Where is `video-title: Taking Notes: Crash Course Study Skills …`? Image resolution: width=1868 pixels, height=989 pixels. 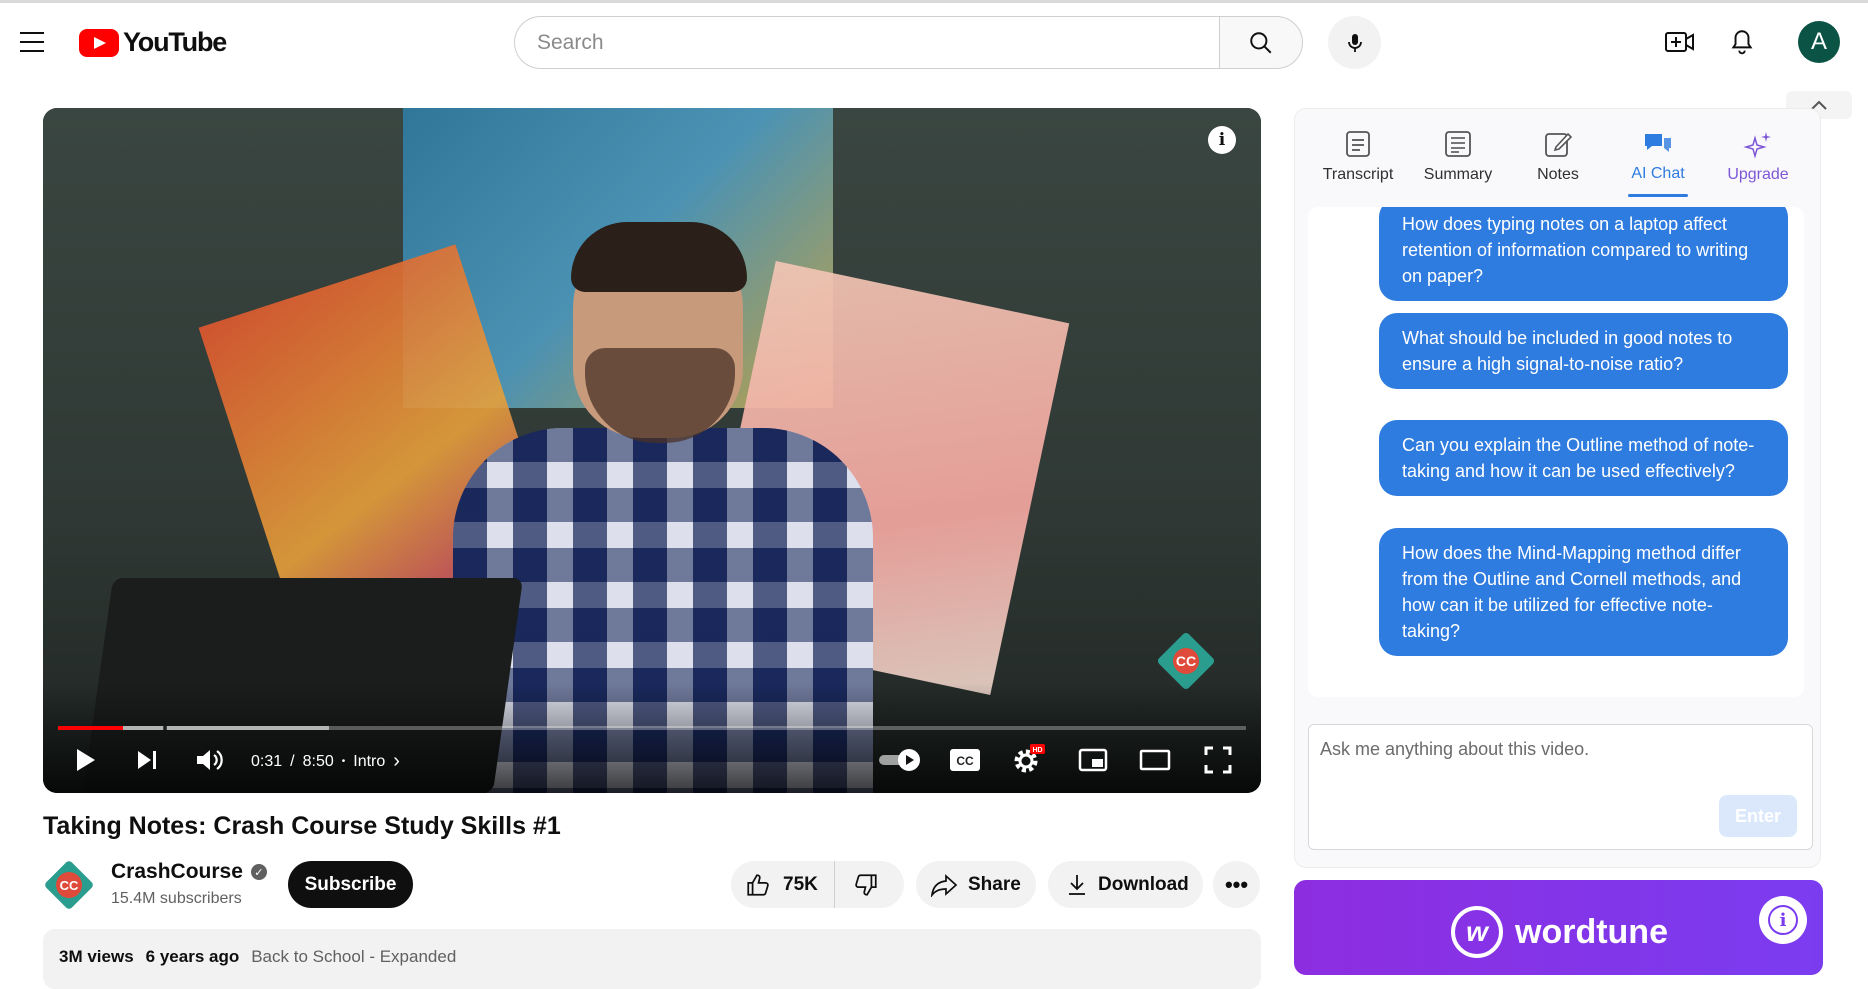 video-title: Taking Notes: Crash Course Study Skills … is located at coordinates (302, 826).